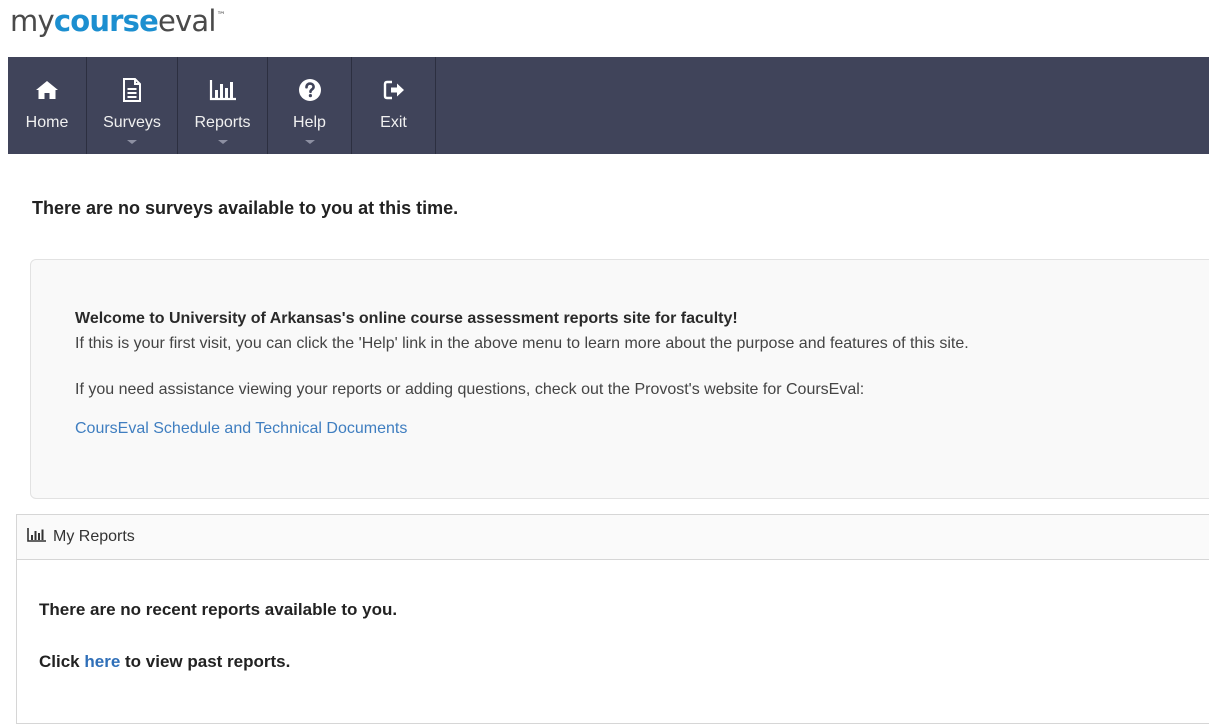 Image resolution: width=1209 pixels, height=724 pixels. I want to click on nav-home: Home, so click(47, 105).